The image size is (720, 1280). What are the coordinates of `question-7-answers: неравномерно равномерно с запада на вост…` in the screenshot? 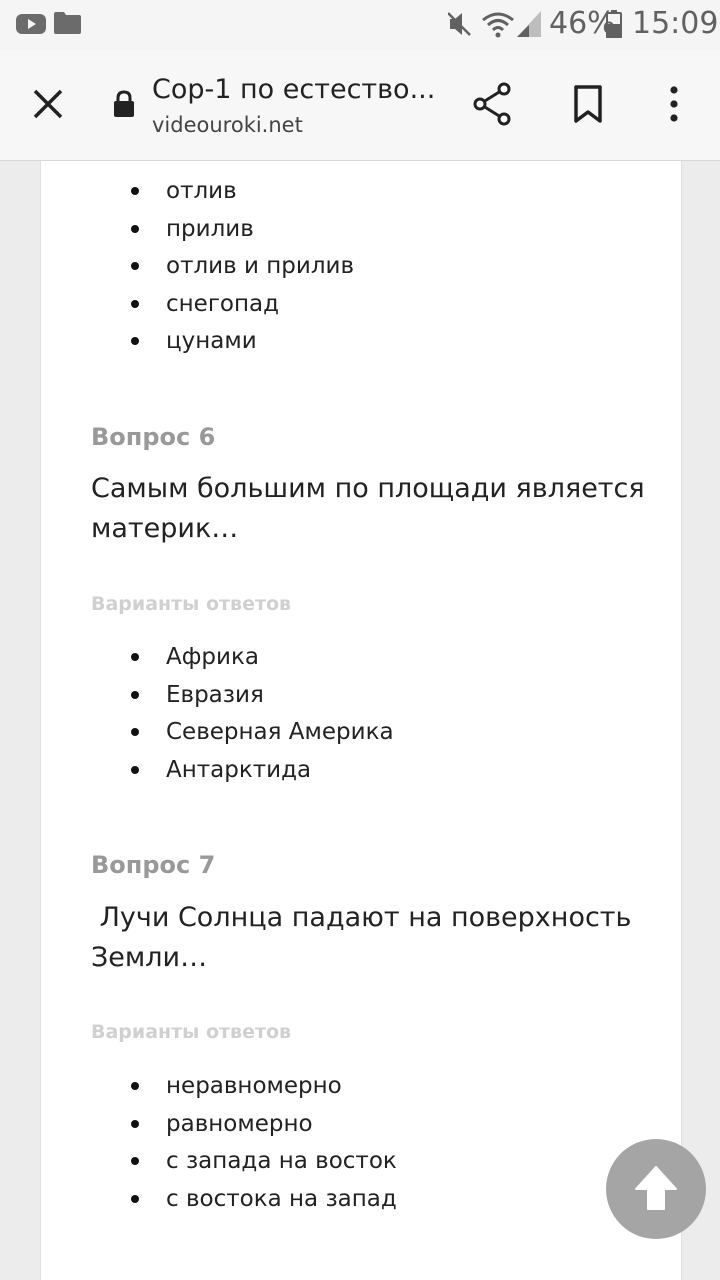 It's located at (219, 1147).